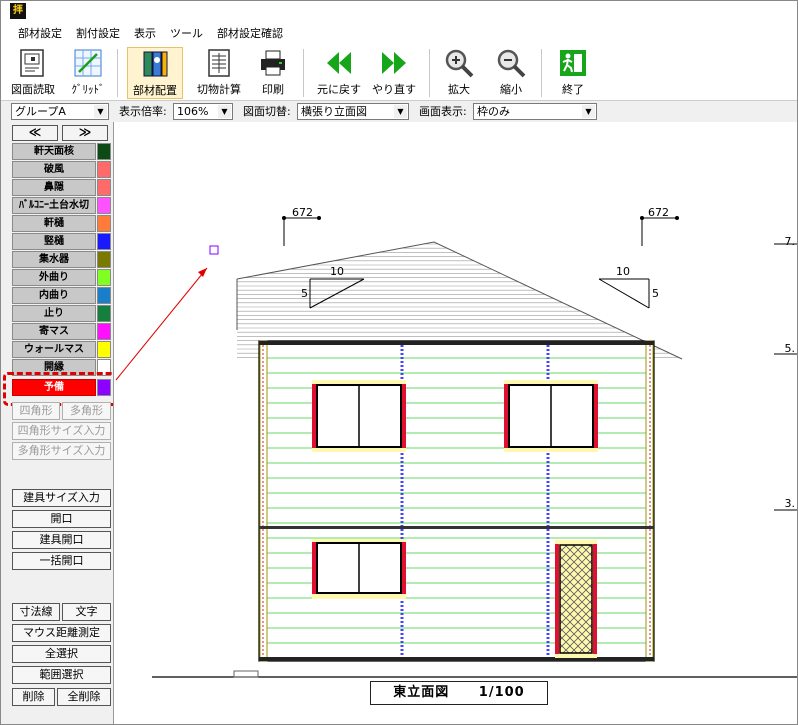  I want to click on zoom-in-button: 拡大, so click(459, 73).